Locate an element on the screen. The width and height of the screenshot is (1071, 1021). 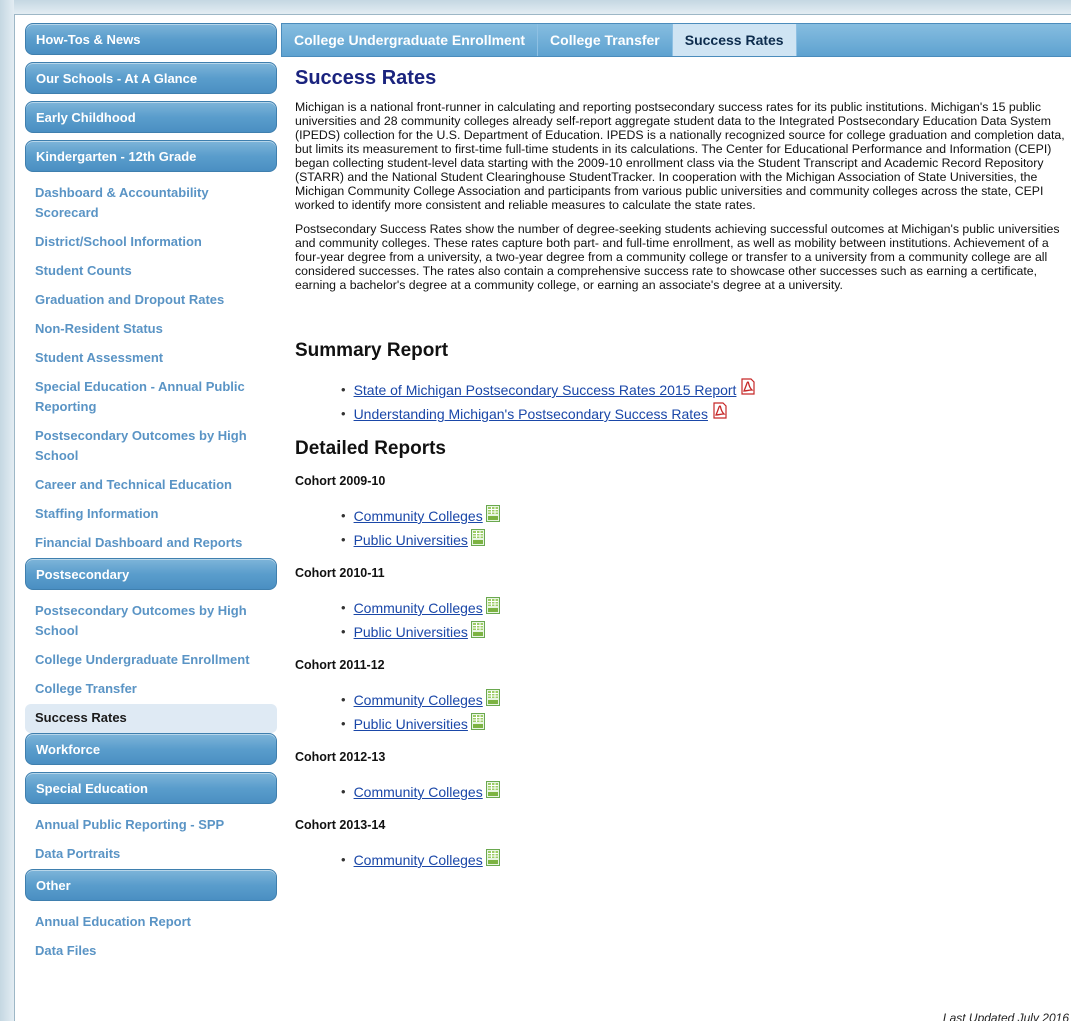
tab-college-undergraduate-enrollment: College Undergraduate Enrollment is located at coordinates (410, 40).